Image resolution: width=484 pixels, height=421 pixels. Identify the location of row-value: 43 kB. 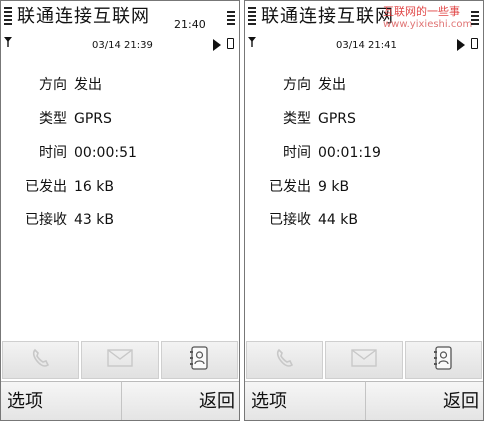
(94, 220).